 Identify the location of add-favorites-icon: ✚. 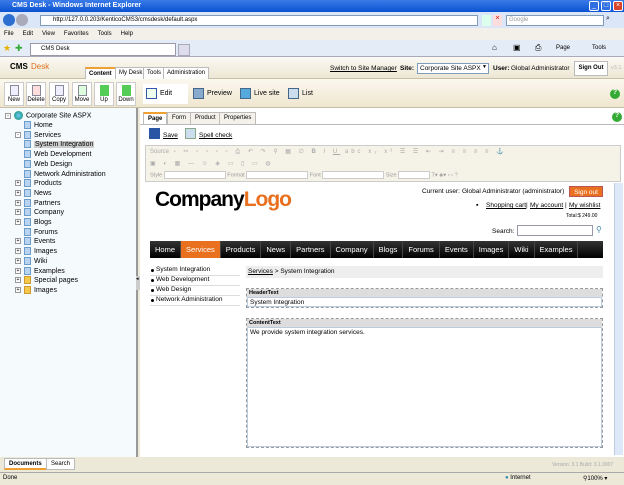
(19, 48).